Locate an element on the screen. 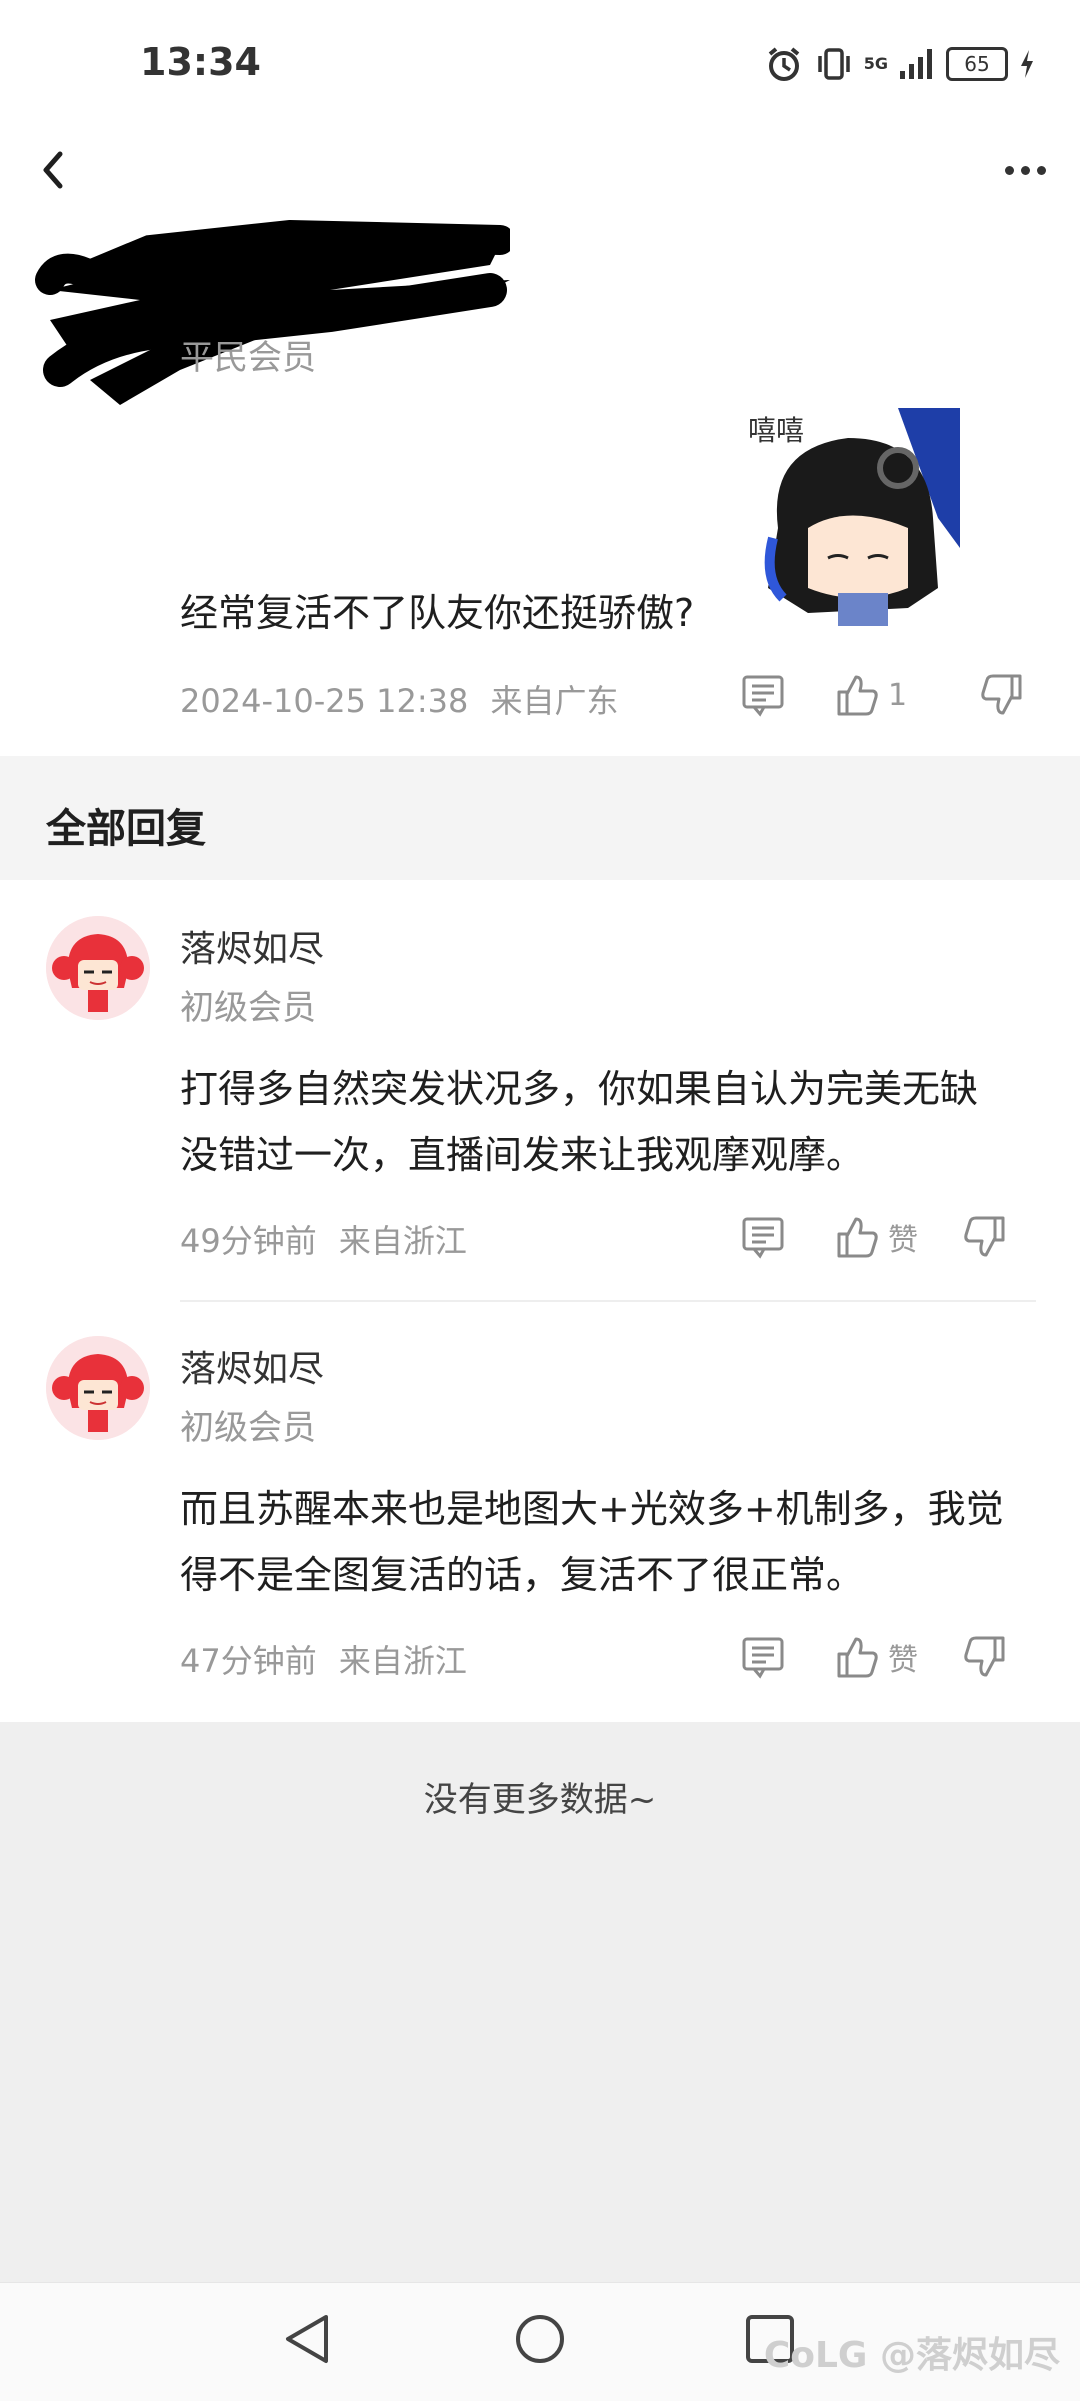 This screenshot has width=1080, height=2401. status-time: 13:34 is located at coordinates (200, 62).